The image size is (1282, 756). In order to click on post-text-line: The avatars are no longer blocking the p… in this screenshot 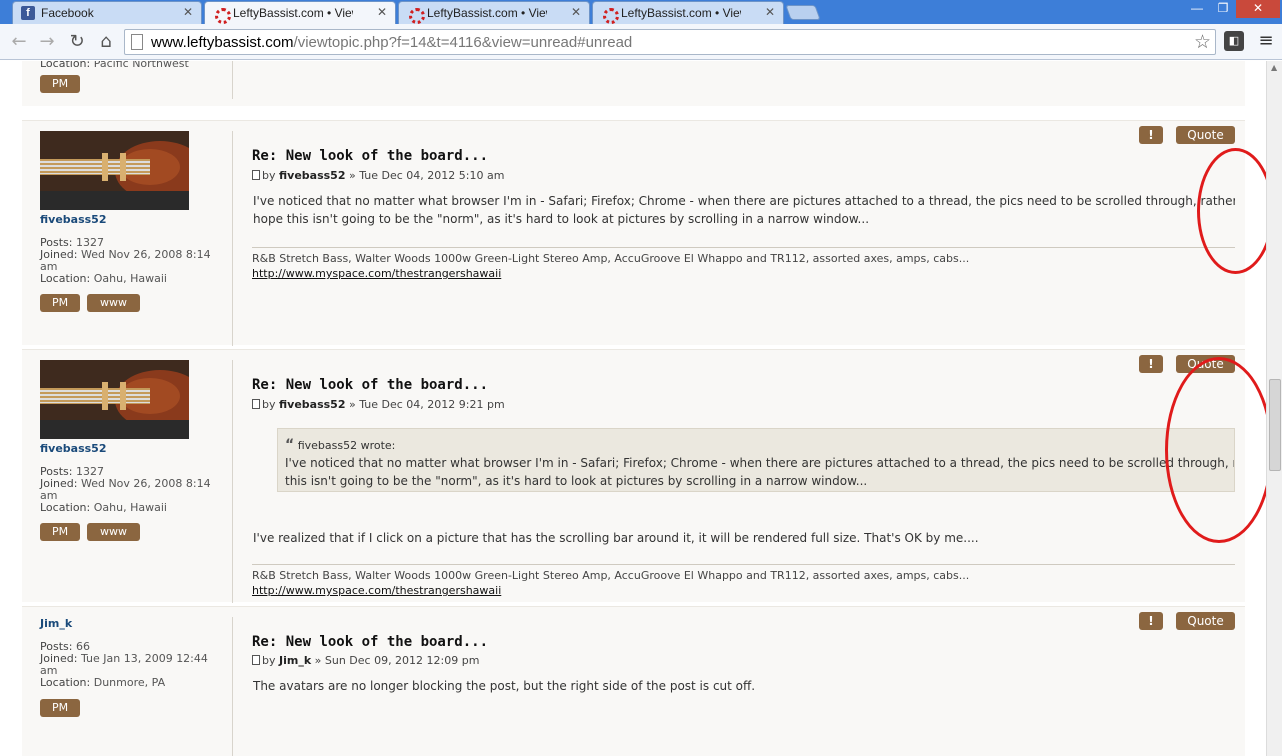, I will do `click(504, 686)`.